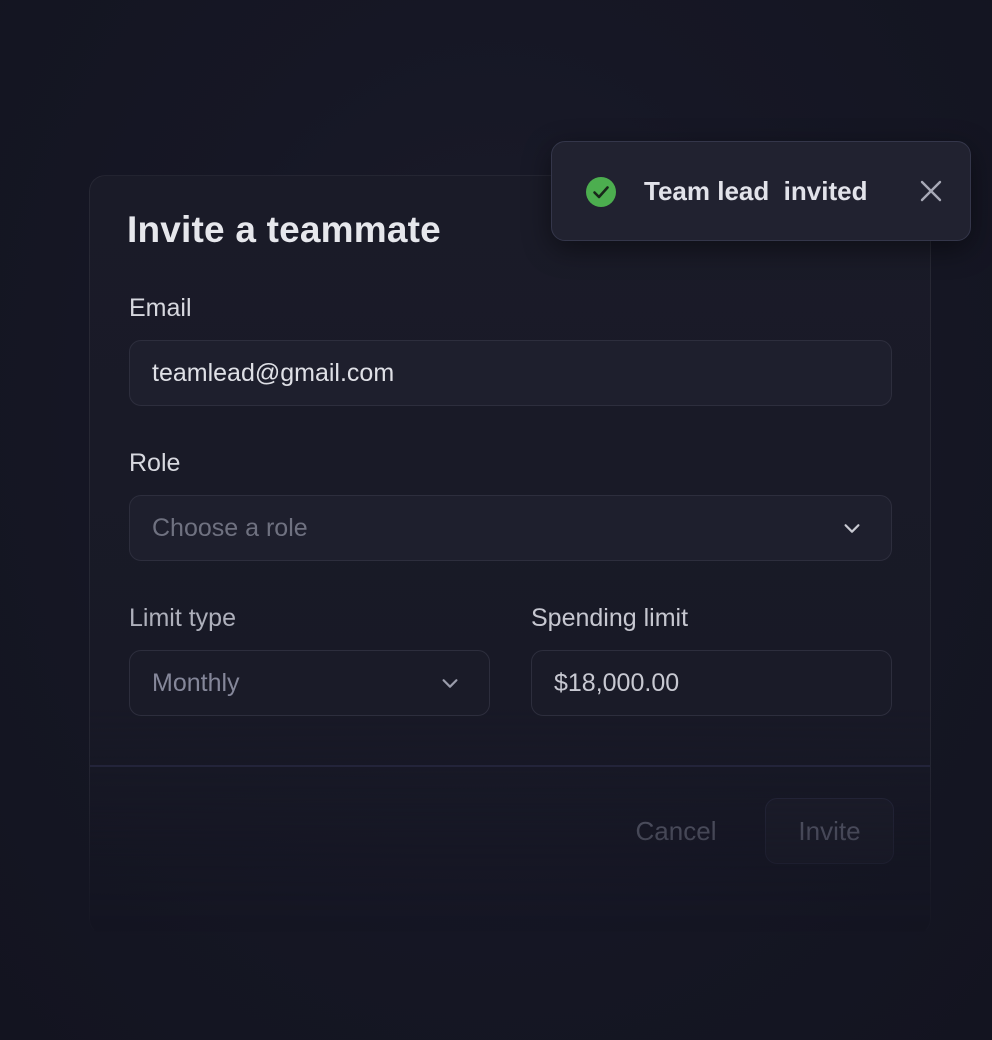  I want to click on limit-type-value: Monthly, so click(196, 682).